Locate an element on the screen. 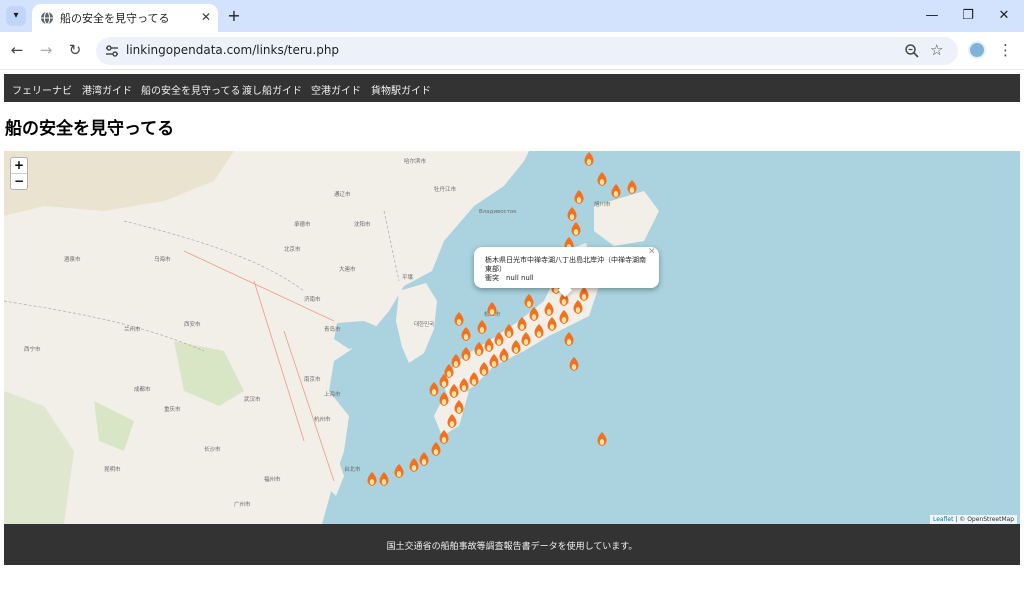 The width and height of the screenshot is (1024, 608). forward-icon: → is located at coordinates (46, 50).